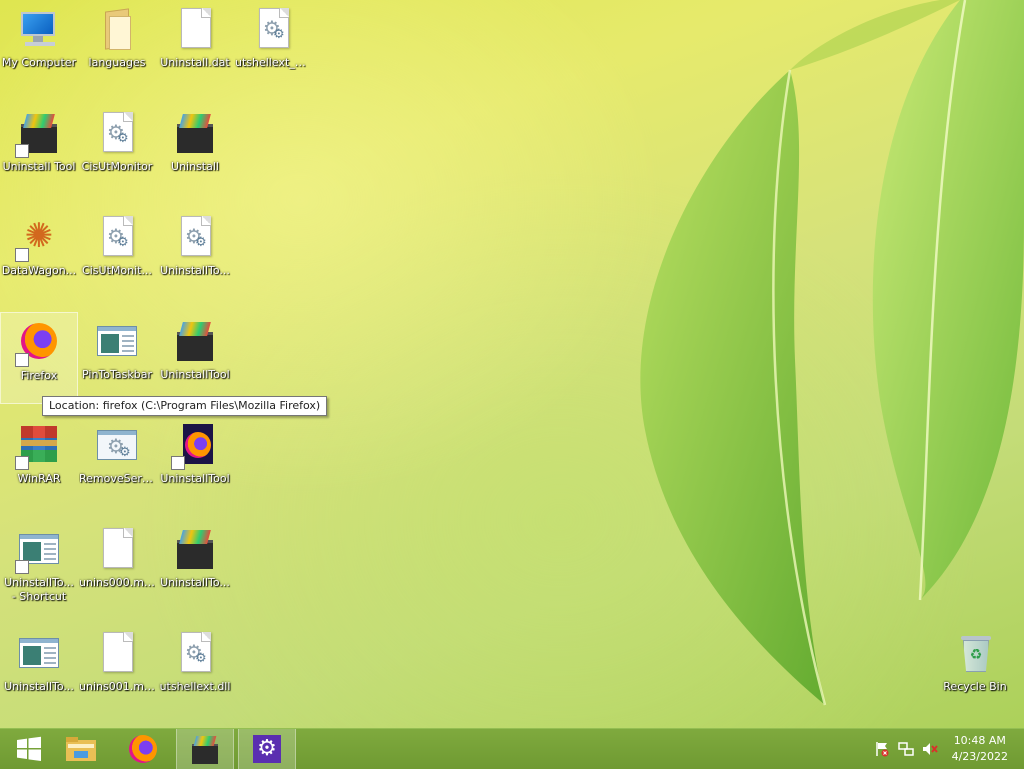  I want to click on file-explorer-button, so click(81, 749).